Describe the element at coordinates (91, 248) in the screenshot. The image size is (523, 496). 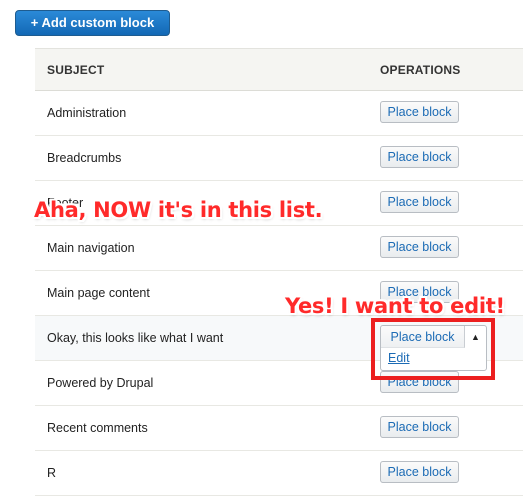
I see `row-subject: Main navigation` at that location.